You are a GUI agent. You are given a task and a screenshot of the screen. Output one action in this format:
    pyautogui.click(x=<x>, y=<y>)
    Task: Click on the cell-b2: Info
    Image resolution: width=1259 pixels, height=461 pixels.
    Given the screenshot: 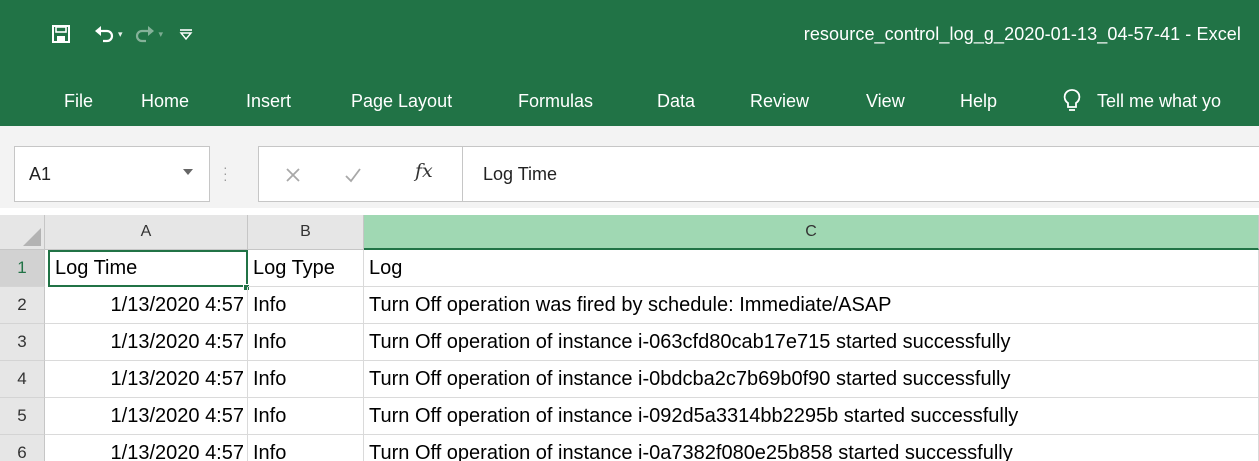 What is the action you would take?
    pyautogui.click(x=306, y=305)
    